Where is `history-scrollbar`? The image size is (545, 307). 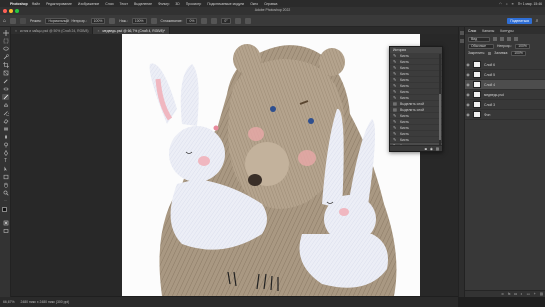 history-scrollbar is located at coordinates (440, 100).